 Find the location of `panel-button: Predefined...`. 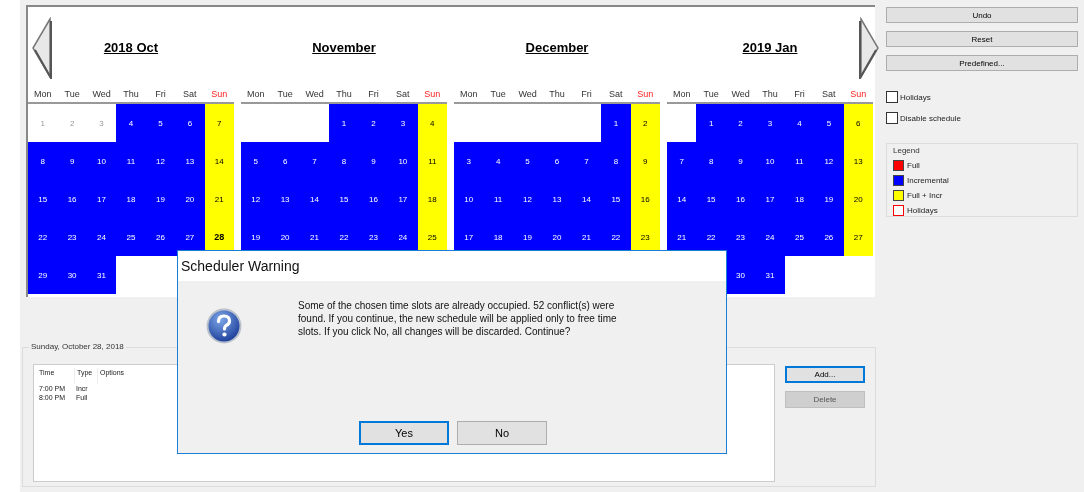

panel-button: Predefined... is located at coordinates (982, 63).